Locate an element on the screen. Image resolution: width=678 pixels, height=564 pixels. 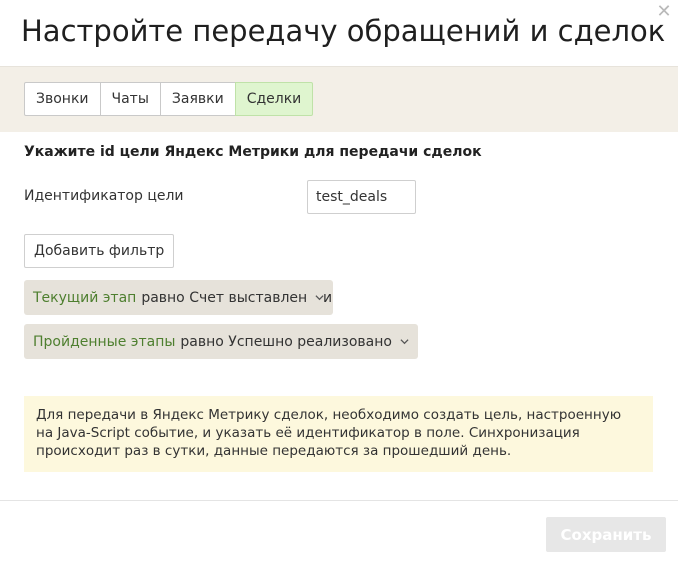
add-filter-button: Добавить фильтр is located at coordinates (99, 251).